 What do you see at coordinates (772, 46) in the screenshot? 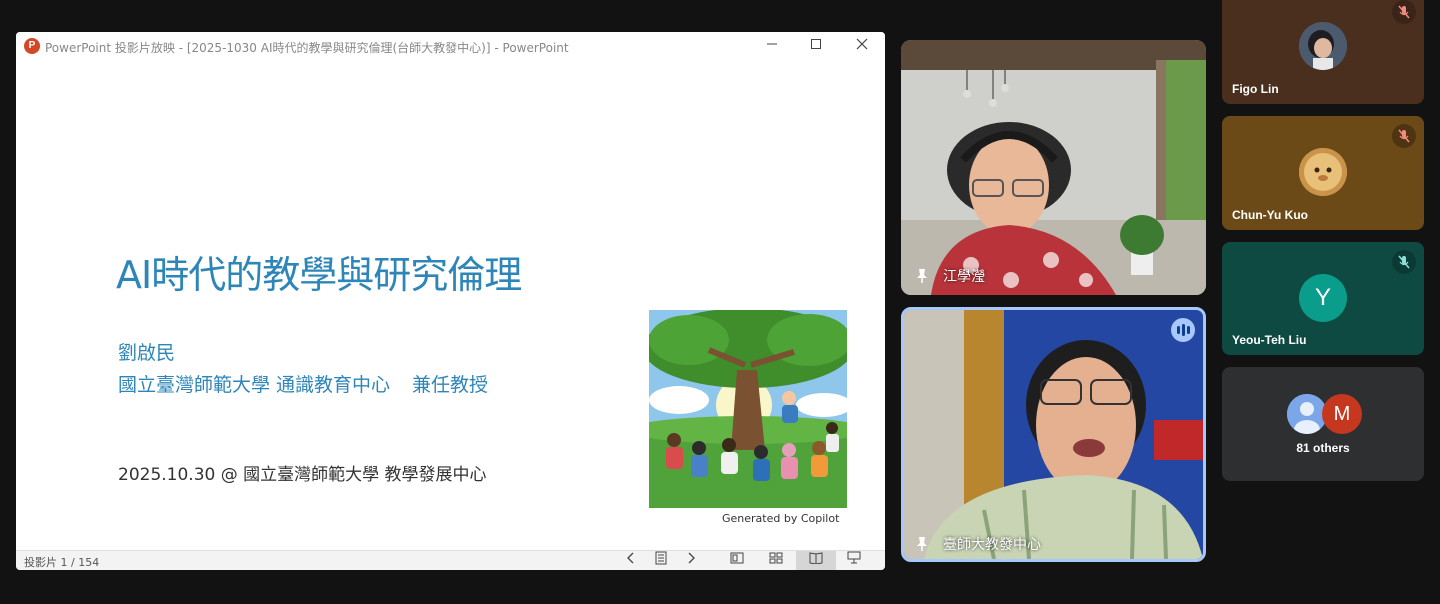
I see `minimize-icon` at bounding box center [772, 46].